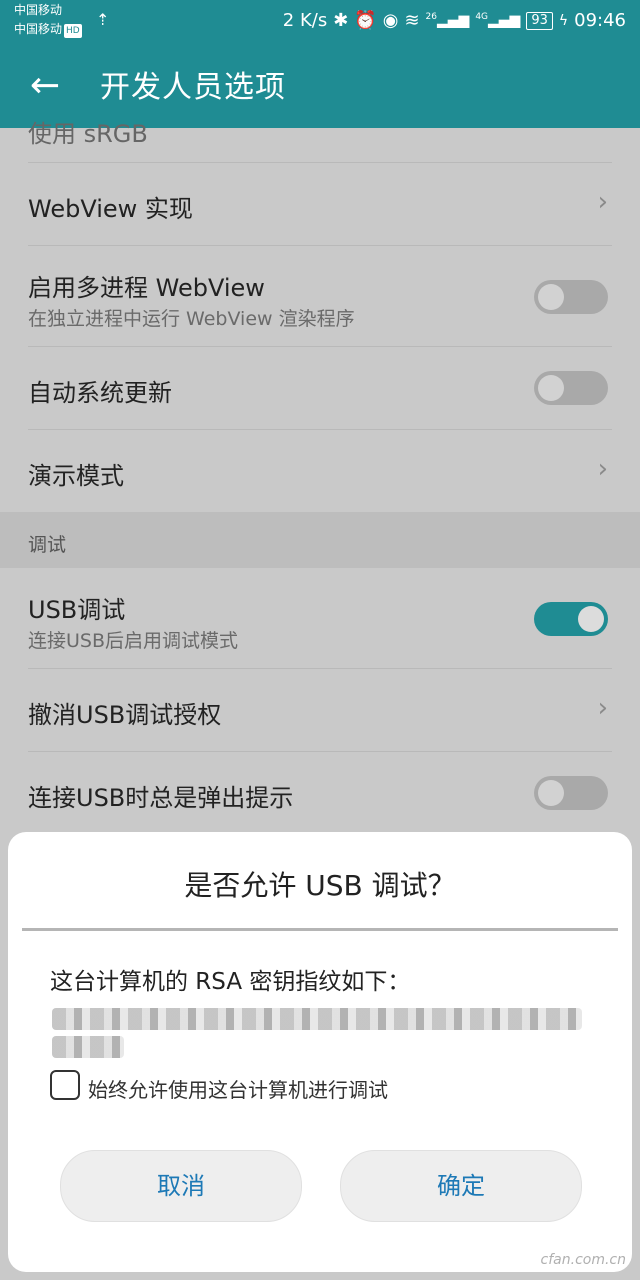  Describe the element at coordinates (431, 17) in the screenshot. I see `signal1-label: 26` at that location.